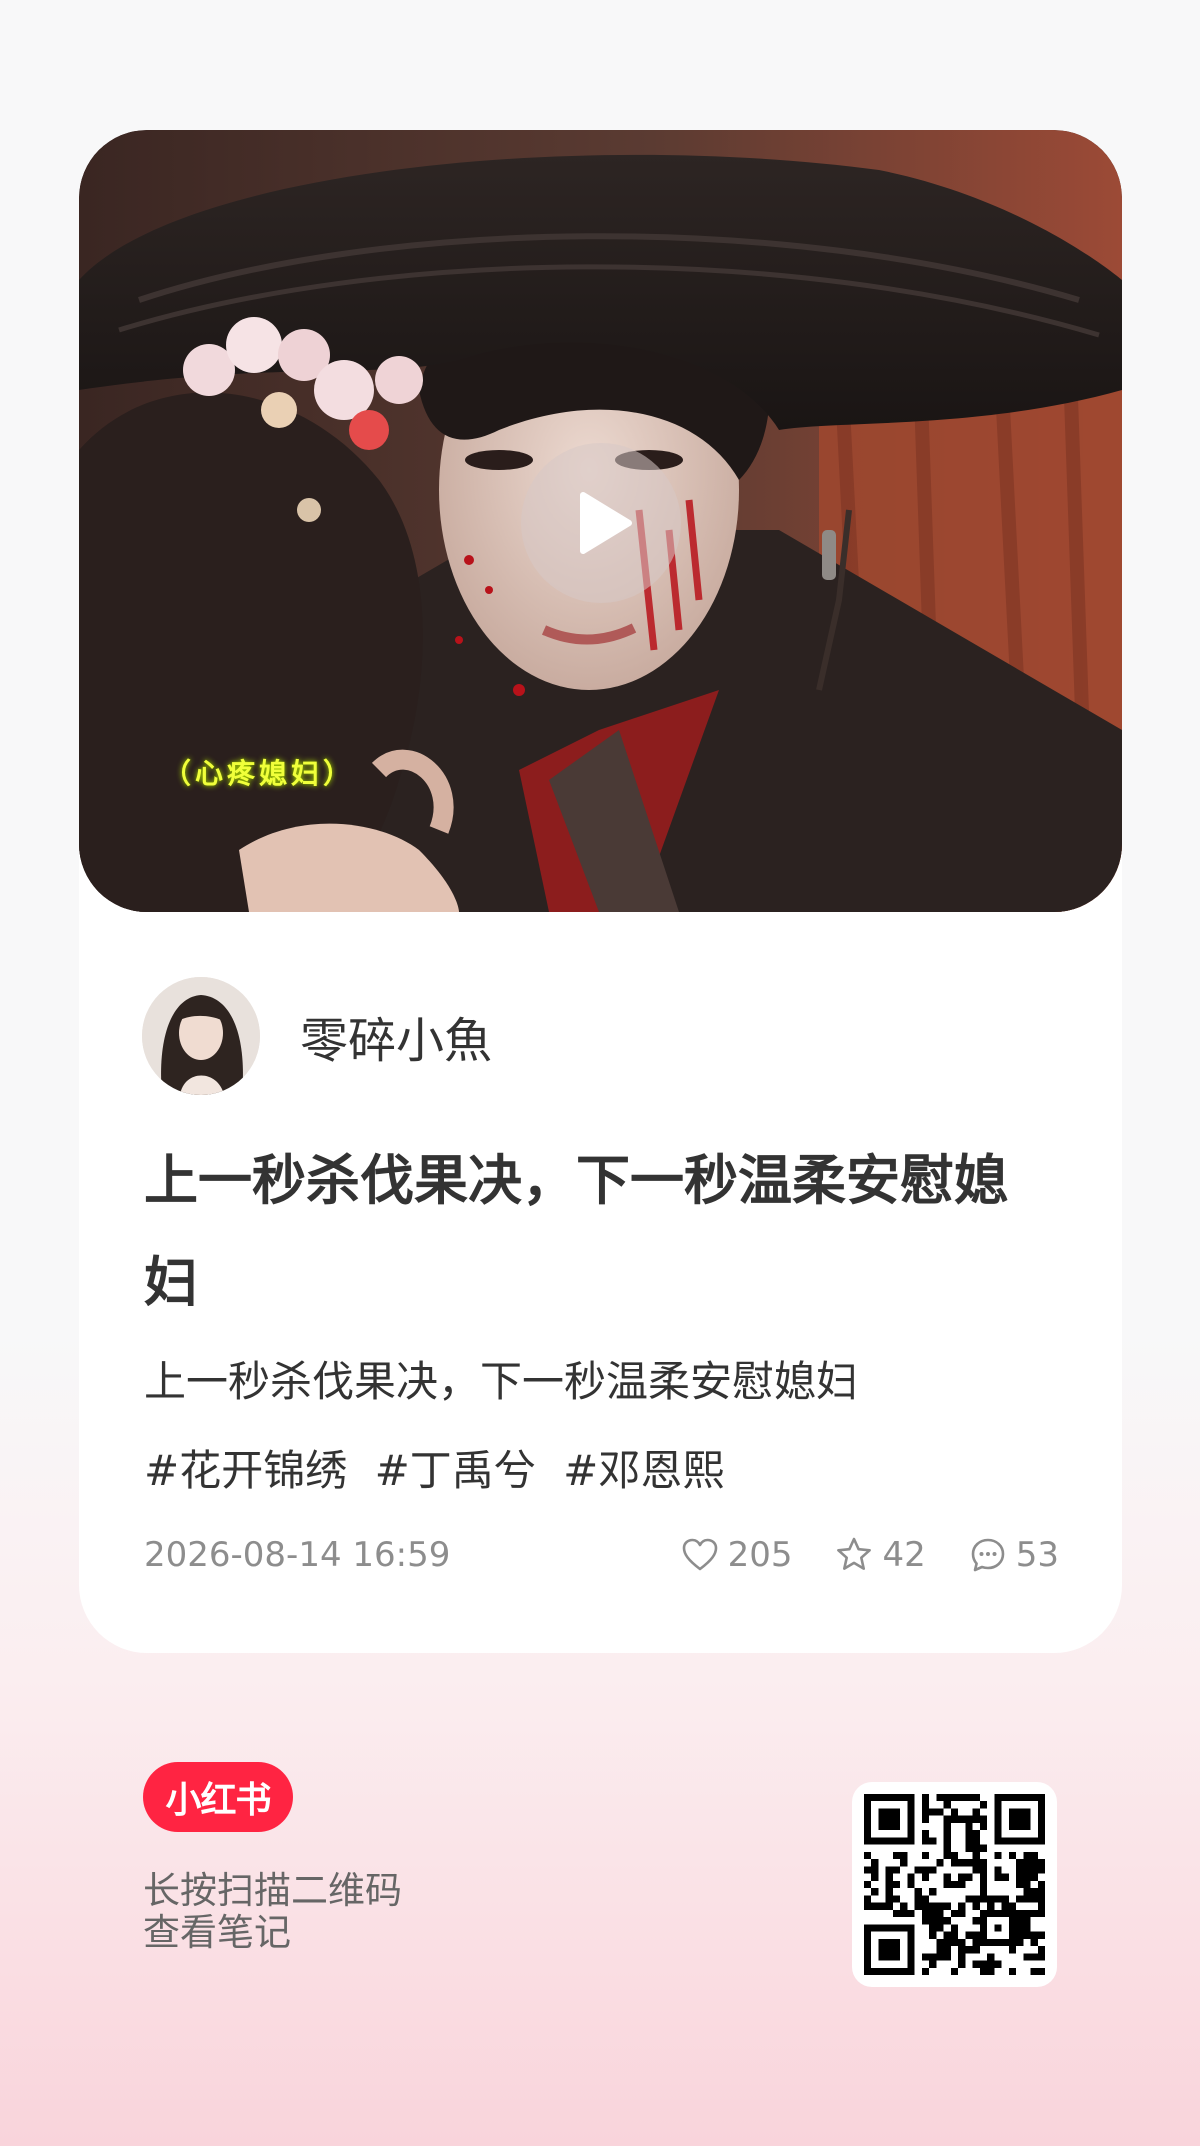  Describe the element at coordinates (245, 1470) in the screenshot. I see `tag-item: #花开锦绣` at that location.